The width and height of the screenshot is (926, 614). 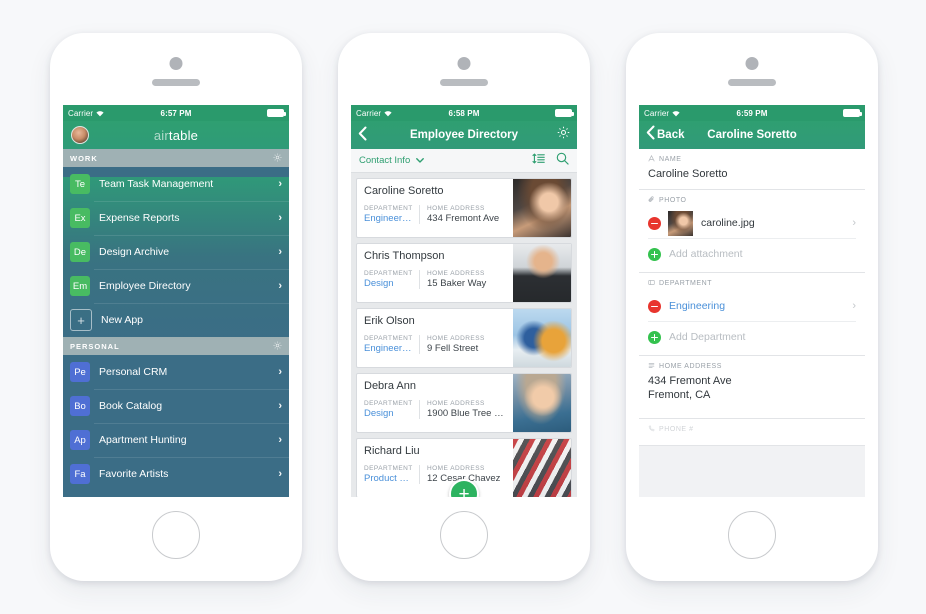 I want to click on group-header-personal: PERSONAL, so click(x=176, y=346).